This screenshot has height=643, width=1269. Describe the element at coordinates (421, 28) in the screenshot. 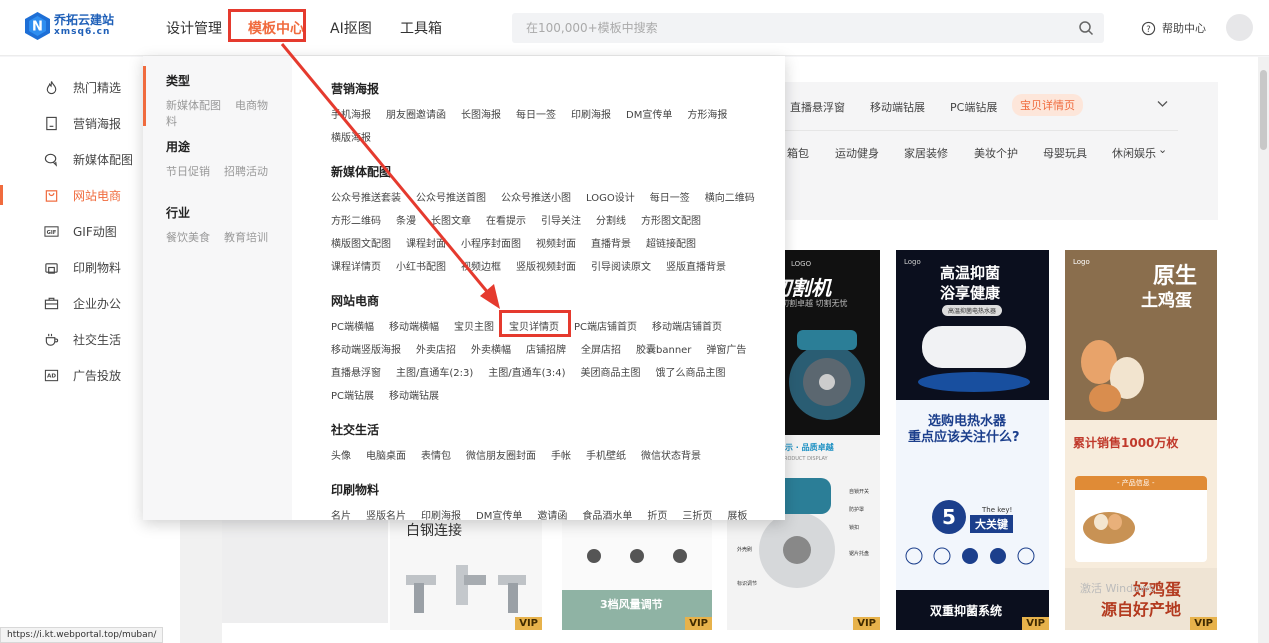

I see `nav-toolbox: 工具箱` at that location.